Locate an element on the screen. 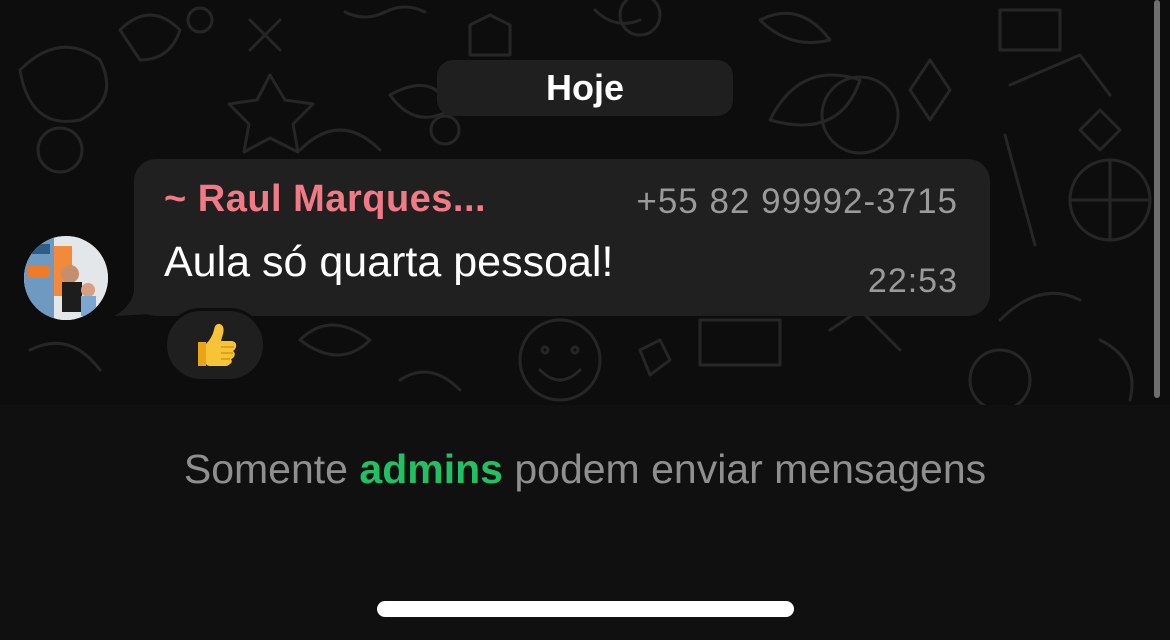 This screenshot has width=1170, height=640. sender-phone: +55 82 99992-3715 is located at coordinates (797, 201).